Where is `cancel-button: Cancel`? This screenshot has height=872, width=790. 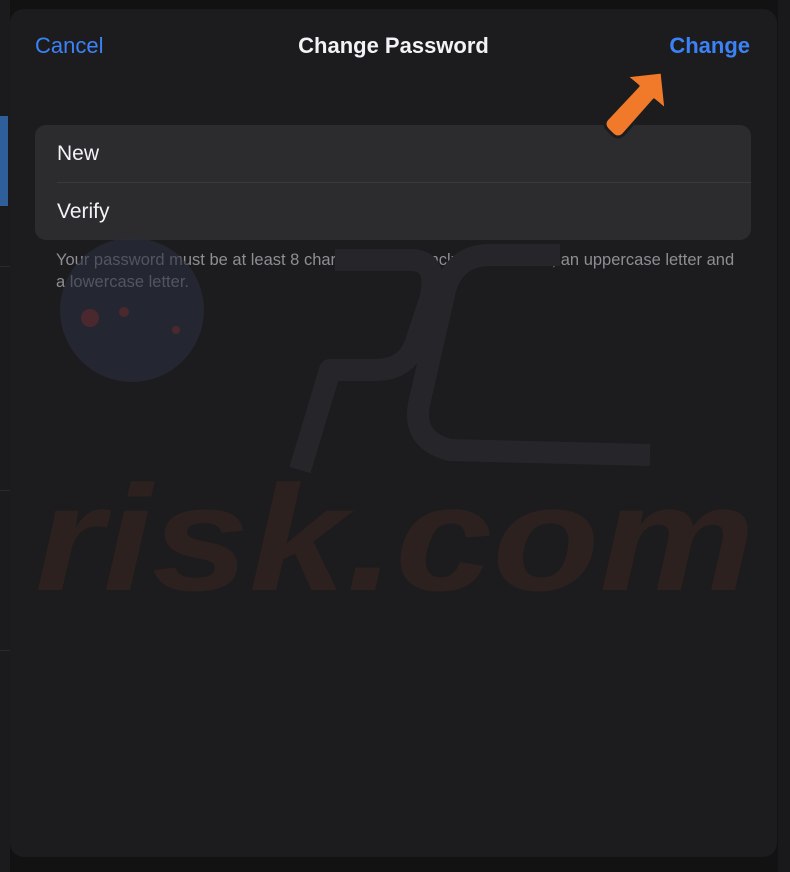
cancel-button: Cancel is located at coordinates (69, 46).